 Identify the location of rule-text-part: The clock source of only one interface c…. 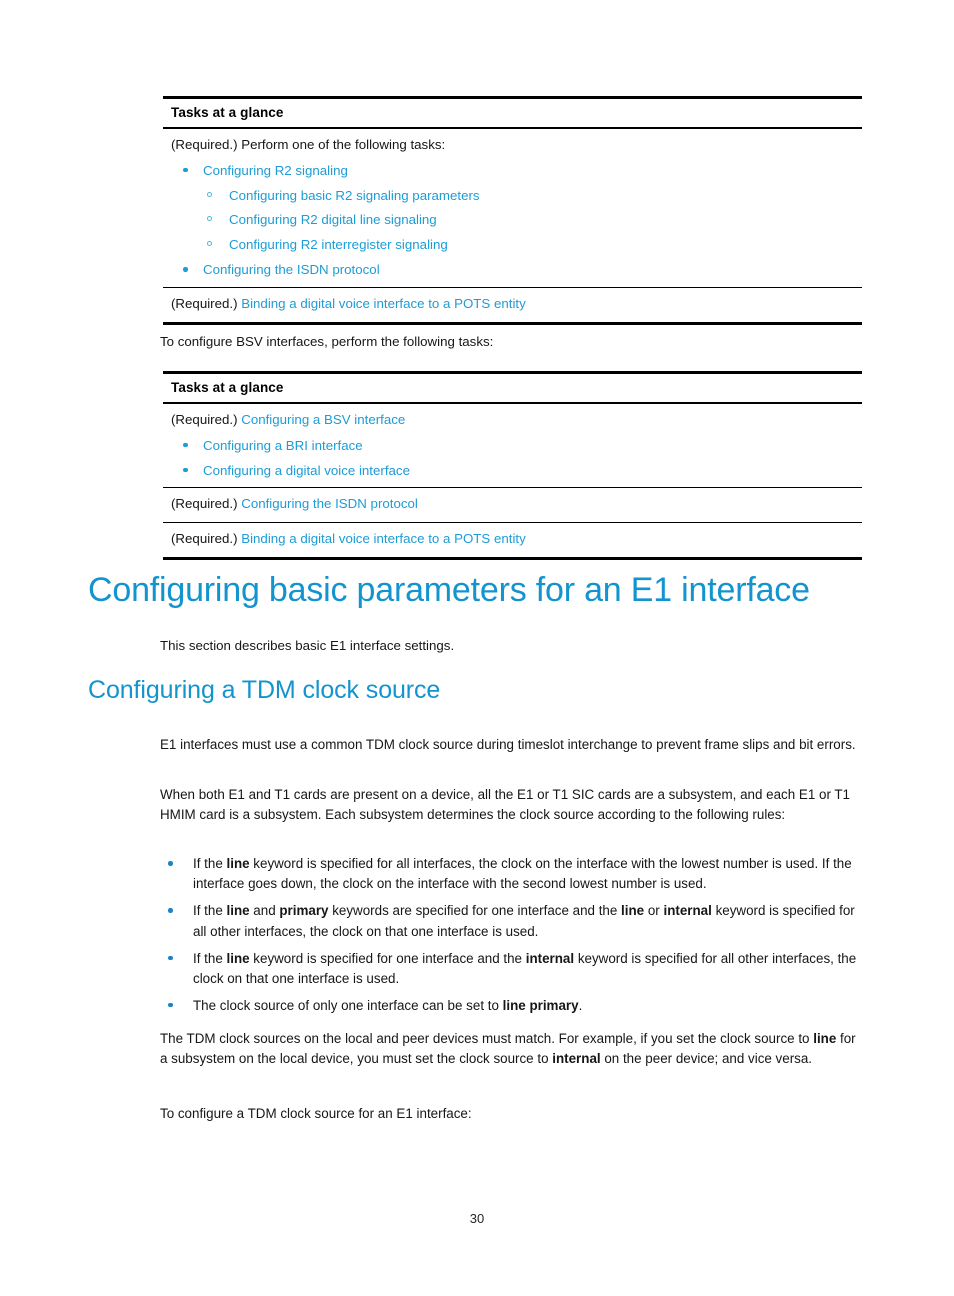
(348, 1005).